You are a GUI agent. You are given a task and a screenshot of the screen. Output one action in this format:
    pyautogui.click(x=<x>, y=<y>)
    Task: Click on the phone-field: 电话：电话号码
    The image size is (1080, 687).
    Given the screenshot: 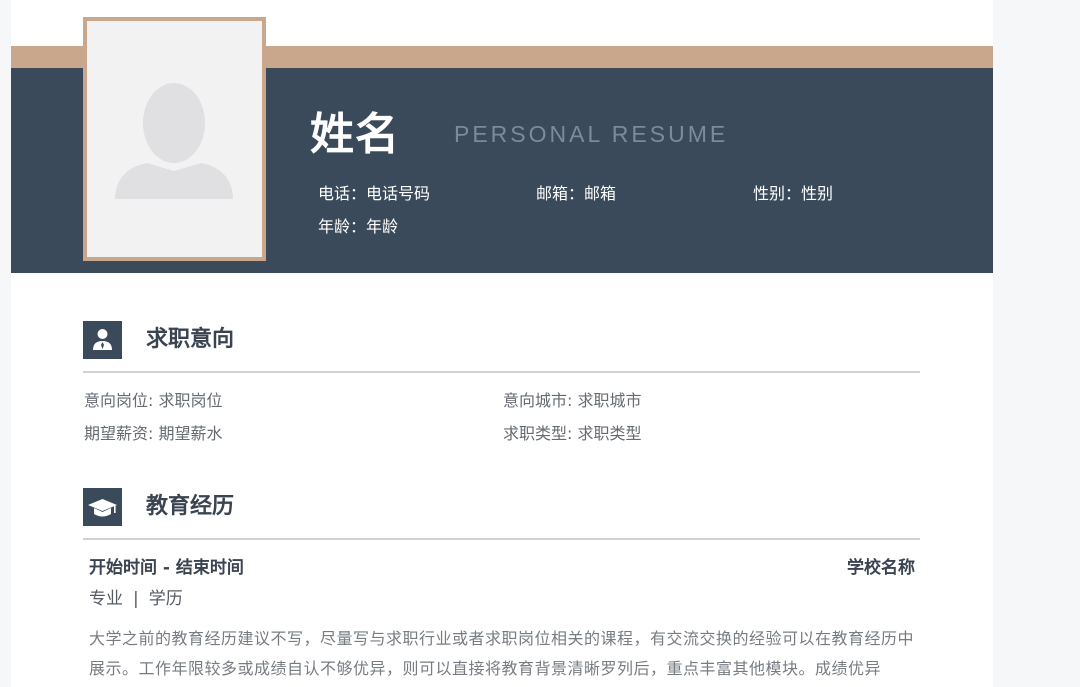 What is the action you would take?
    pyautogui.click(x=374, y=194)
    